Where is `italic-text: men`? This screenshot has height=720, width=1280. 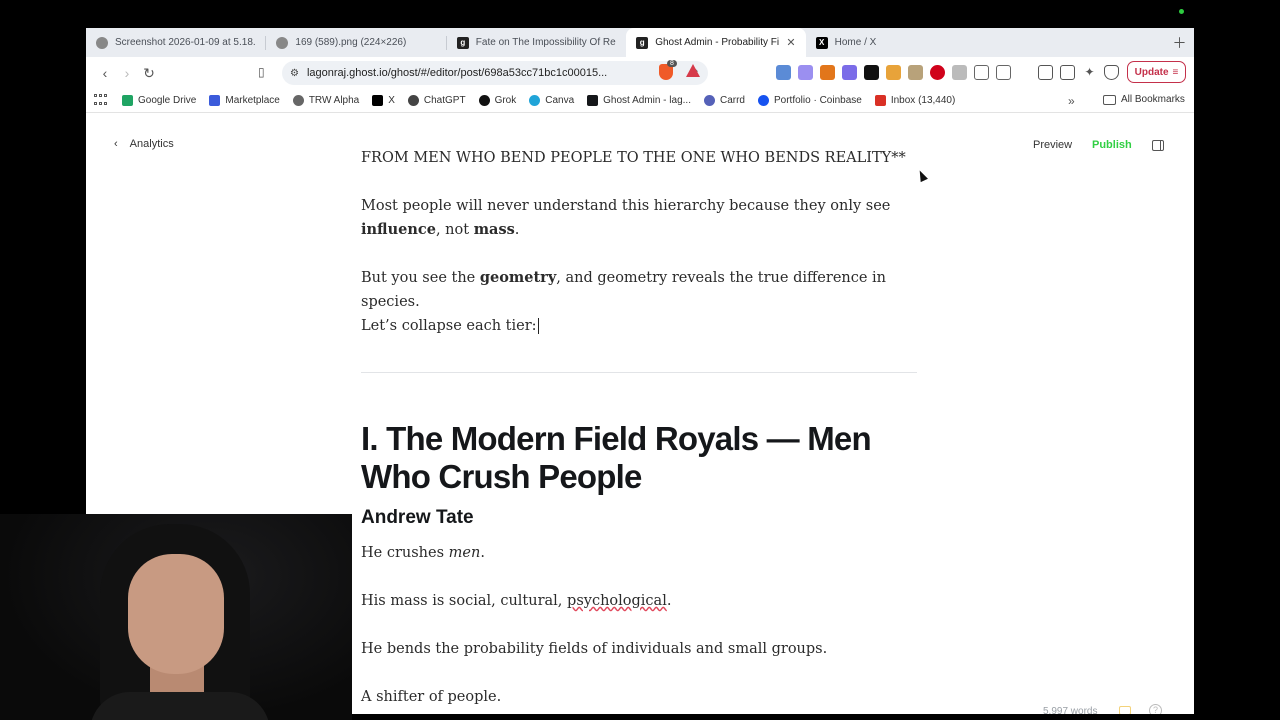
italic-text: men is located at coordinates (464, 553).